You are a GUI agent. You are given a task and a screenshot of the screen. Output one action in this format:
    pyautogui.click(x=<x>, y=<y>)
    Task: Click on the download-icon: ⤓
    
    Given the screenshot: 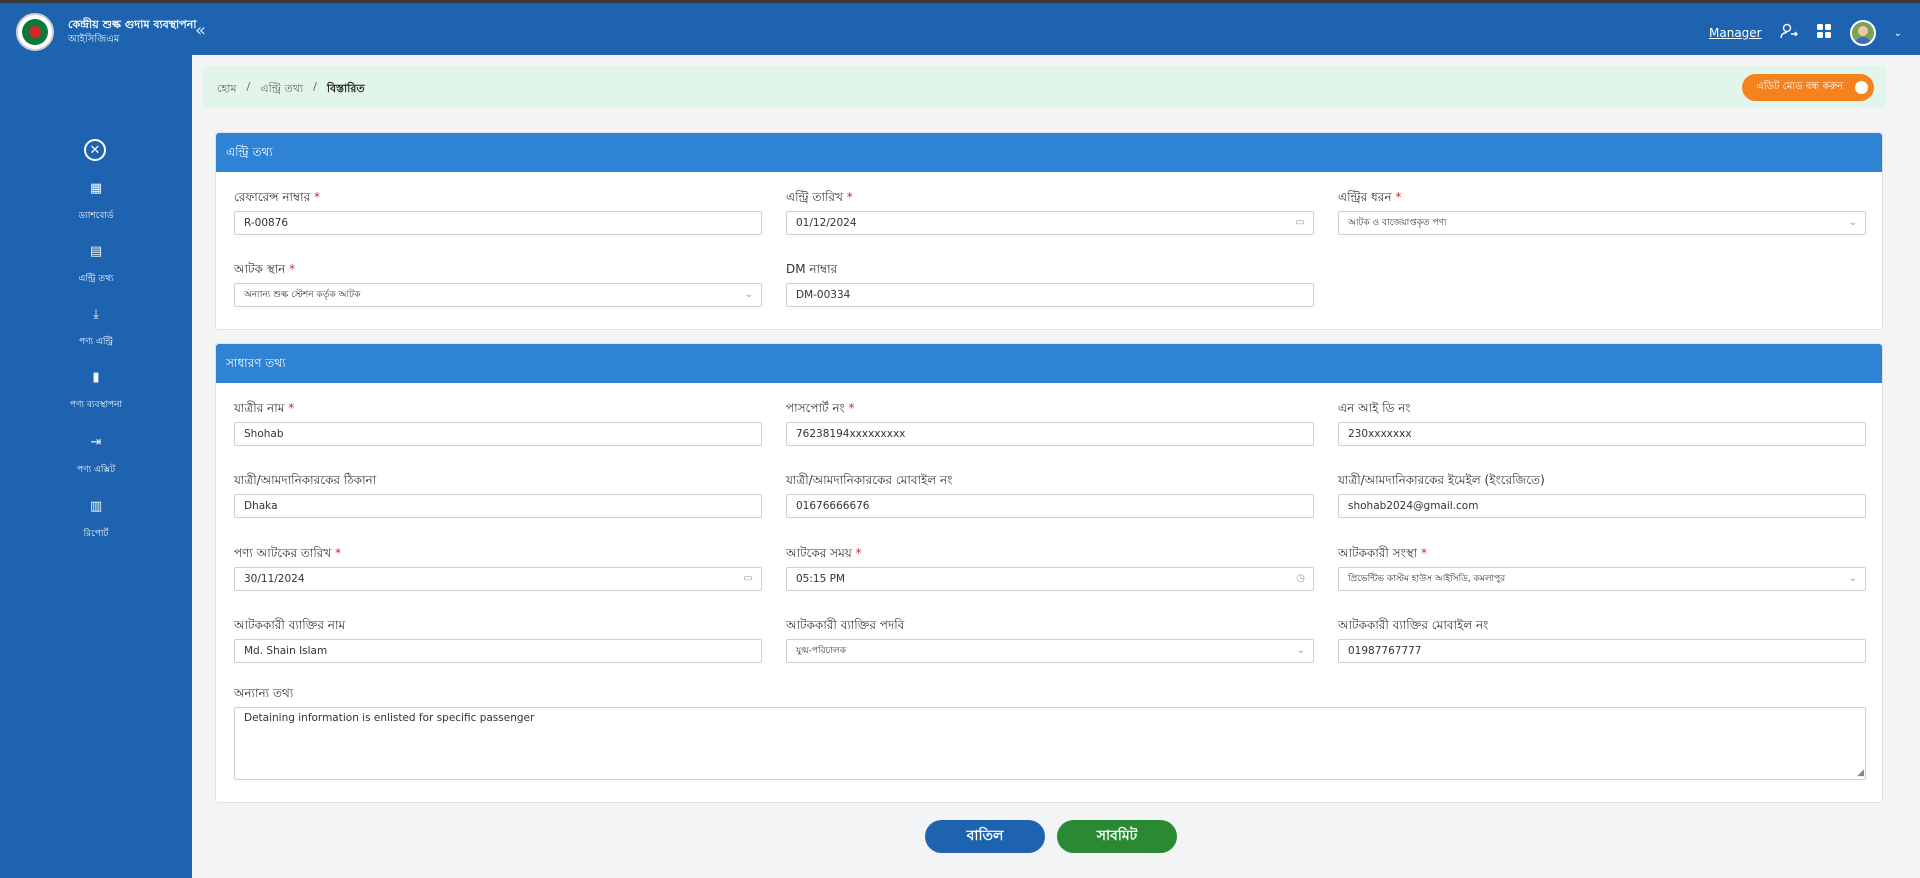 What is the action you would take?
    pyautogui.click(x=96, y=314)
    